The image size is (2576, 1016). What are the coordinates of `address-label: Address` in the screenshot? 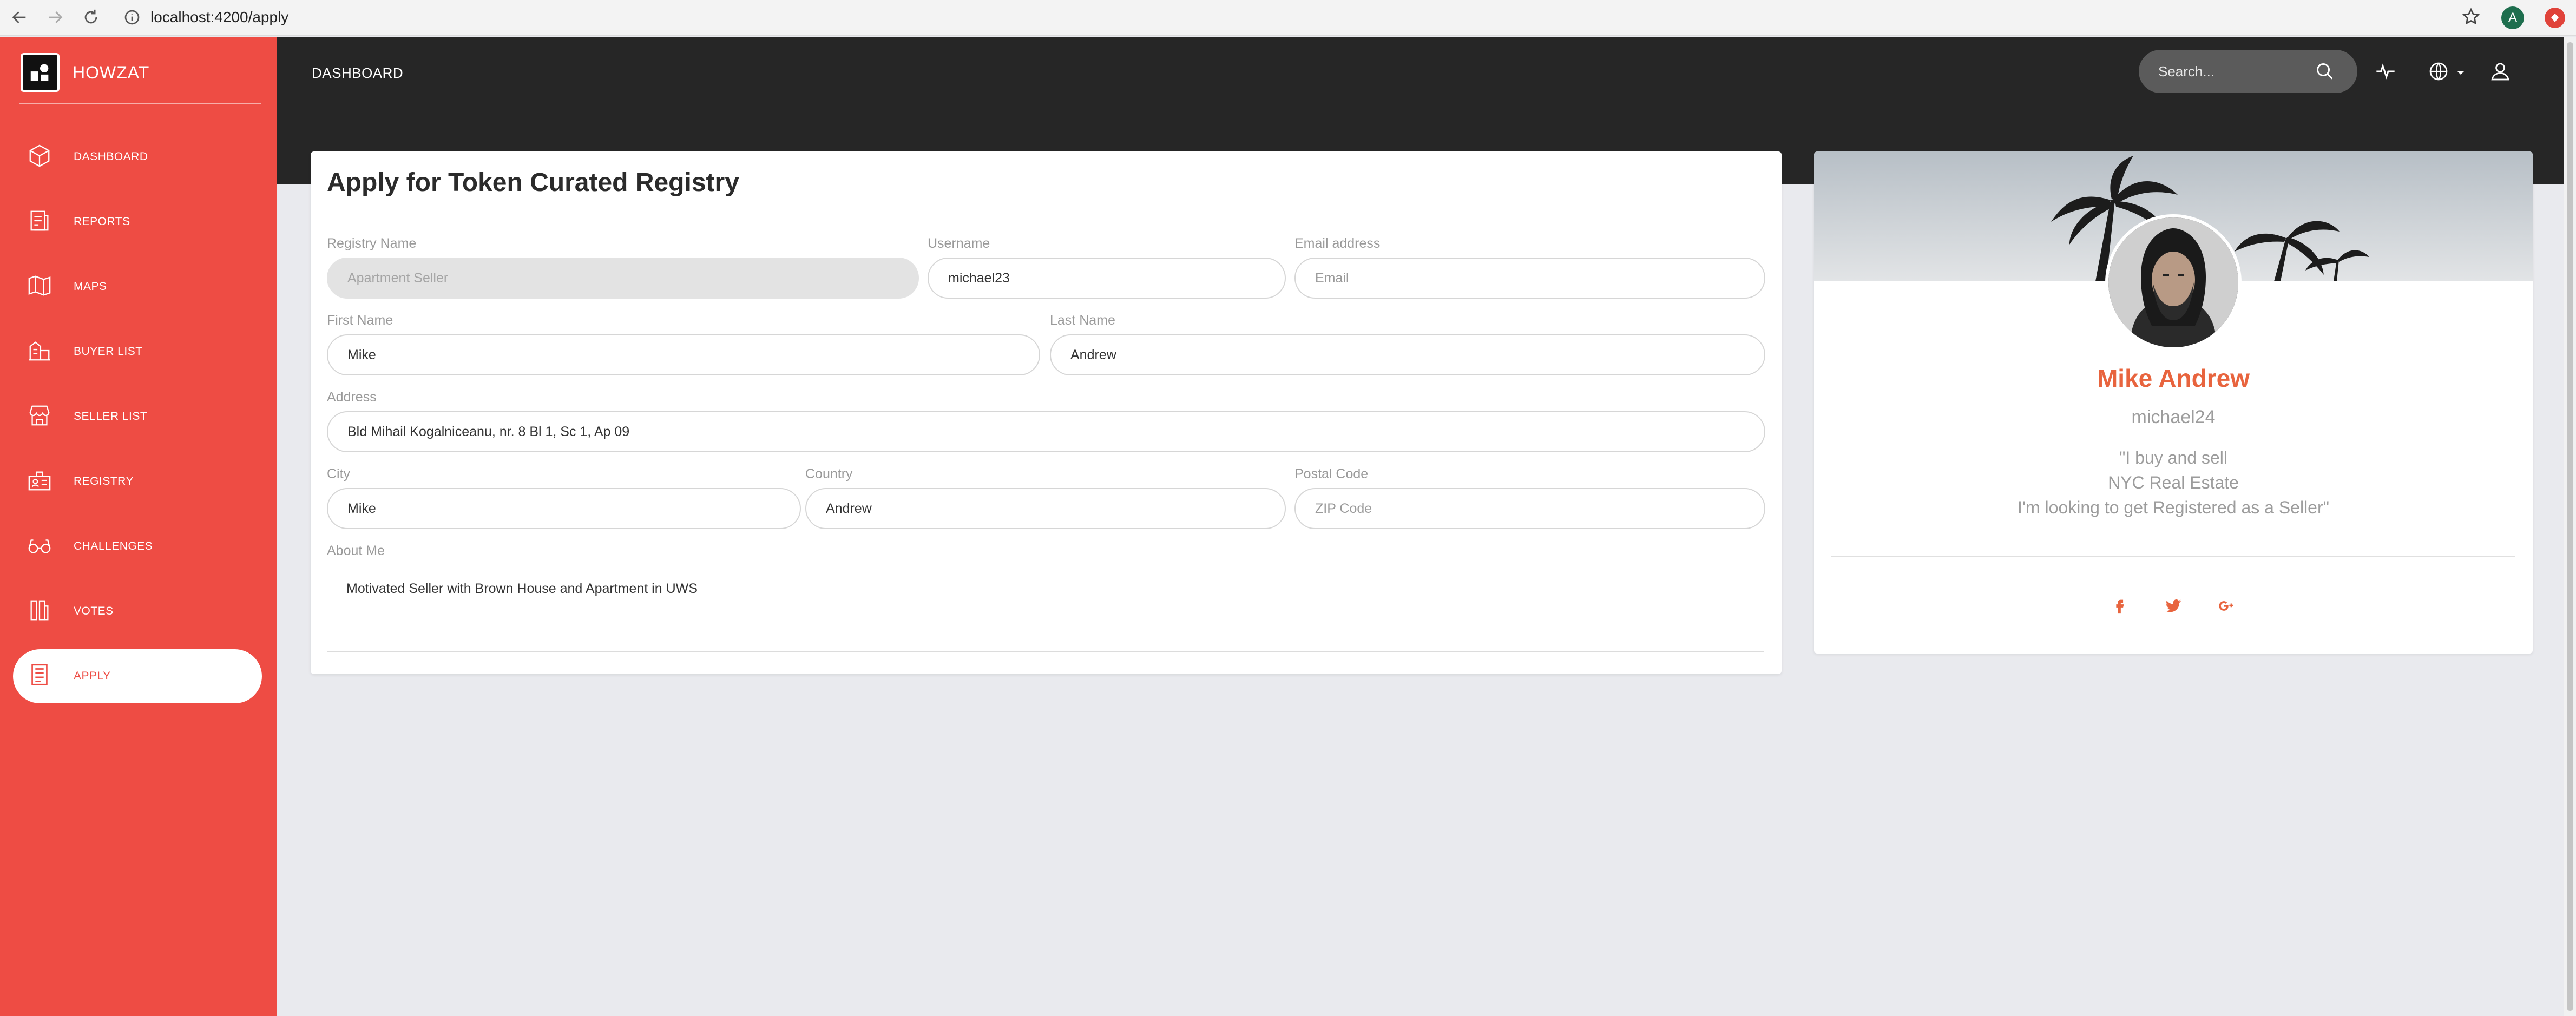 It's located at (352, 397).